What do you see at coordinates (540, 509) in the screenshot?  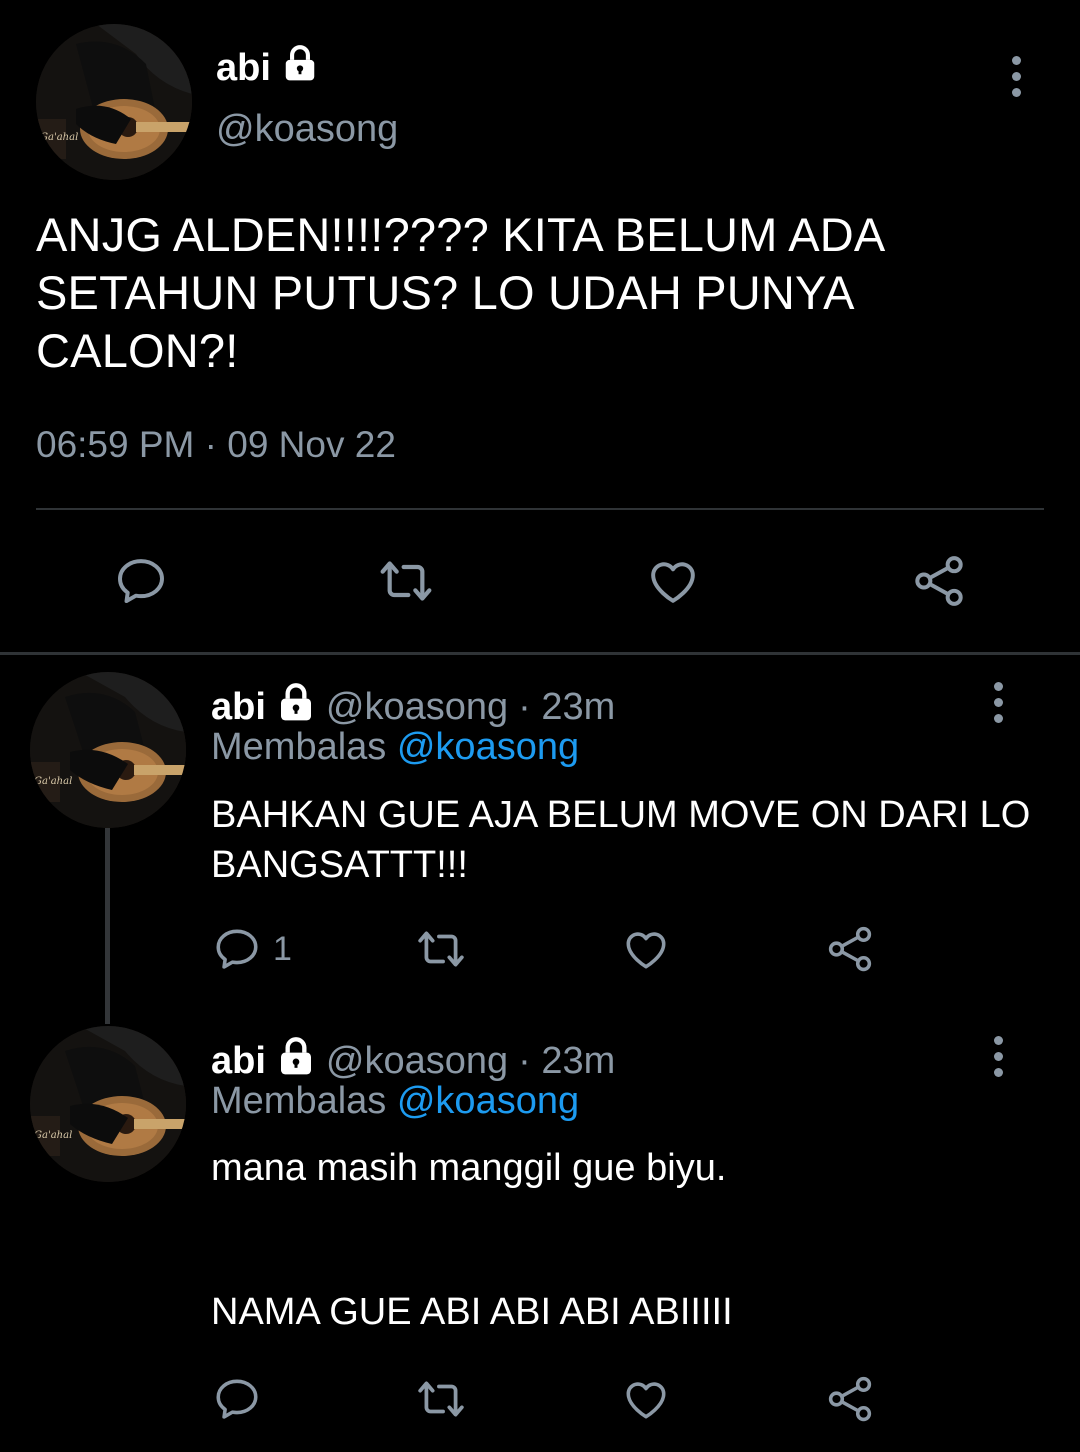 I see `divider` at bounding box center [540, 509].